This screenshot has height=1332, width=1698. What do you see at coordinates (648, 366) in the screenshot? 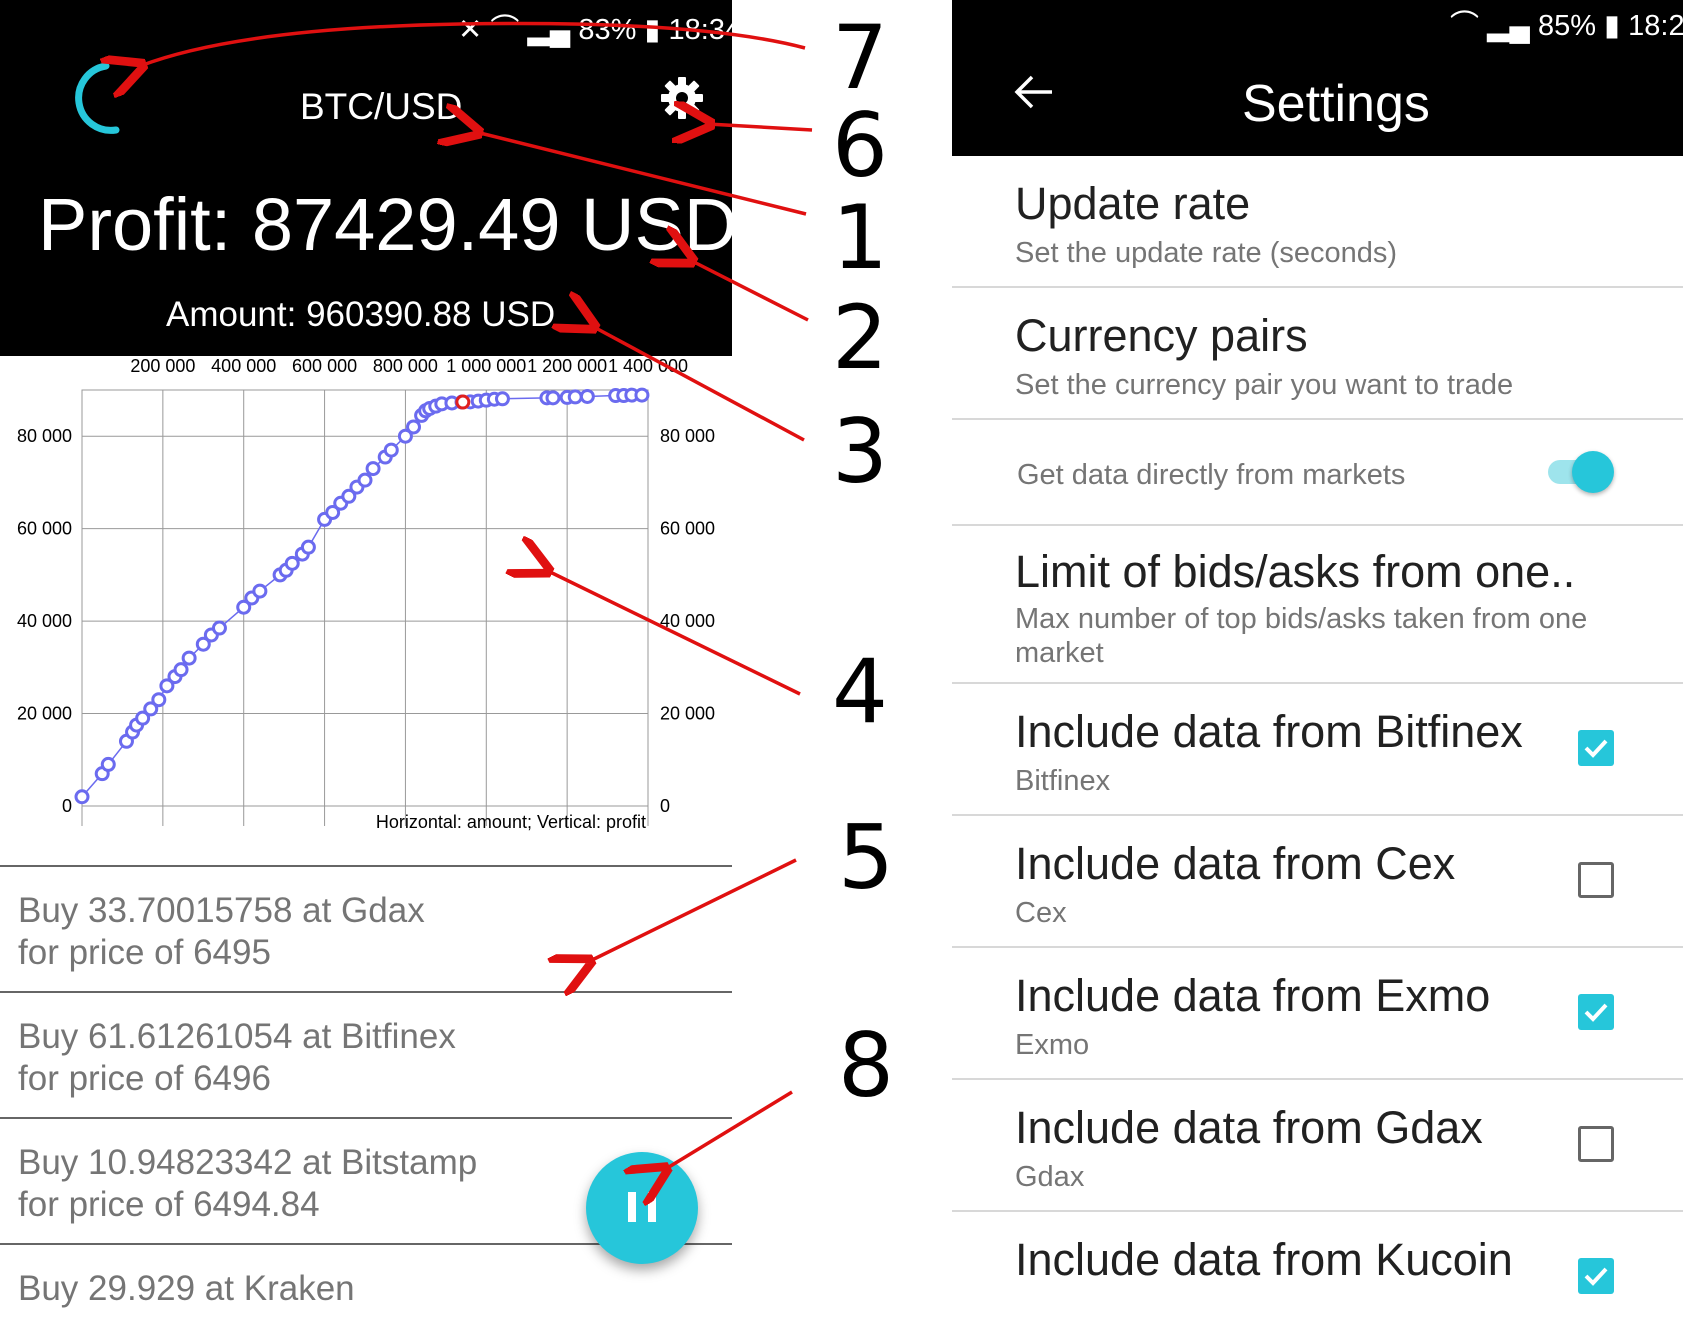
I see `x-tick-label: 1 400 000` at bounding box center [648, 366].